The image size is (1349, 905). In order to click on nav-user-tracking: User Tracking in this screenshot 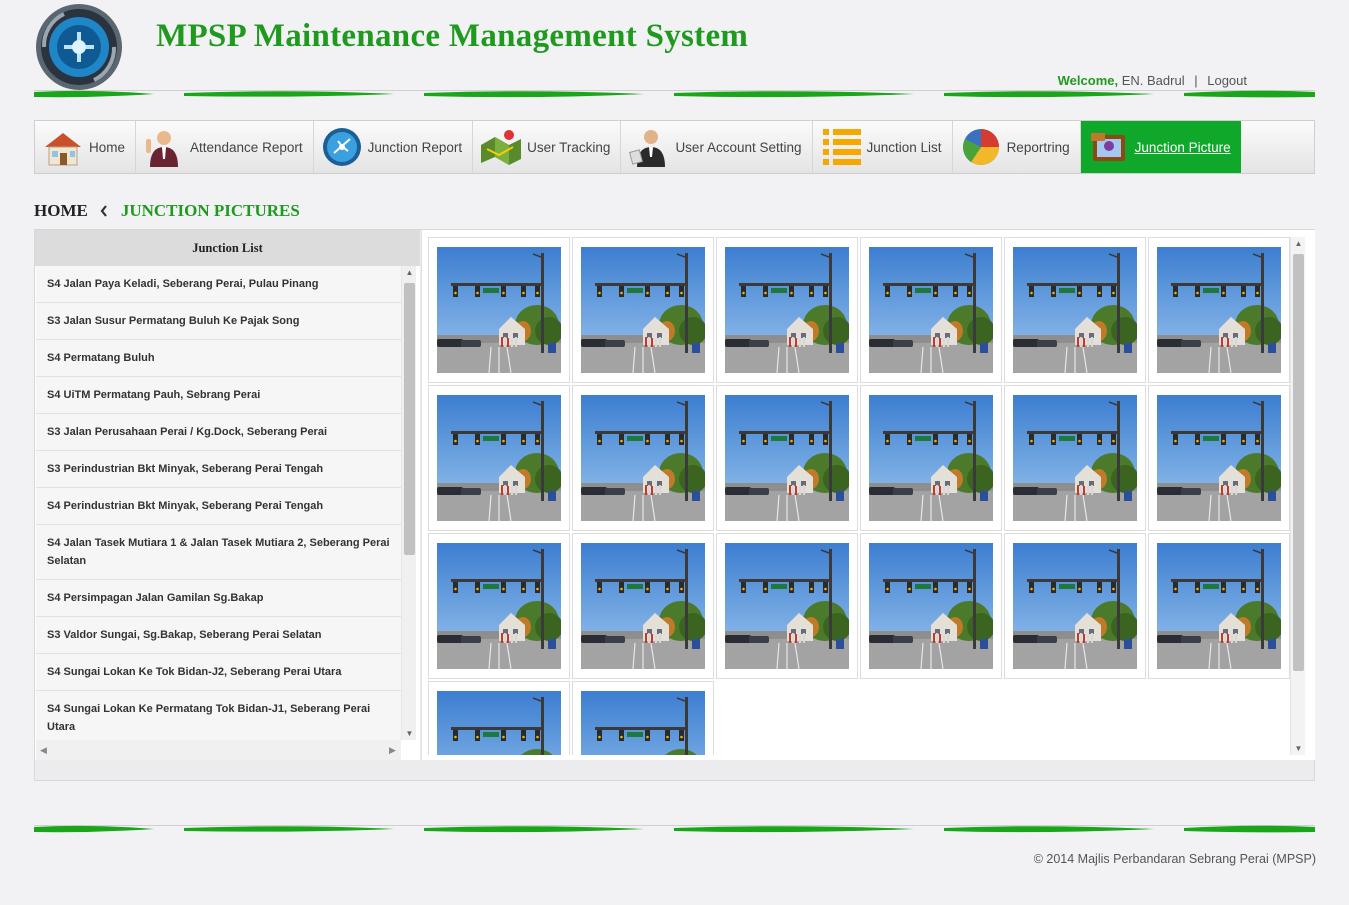, I will do `click(547, 147)`.